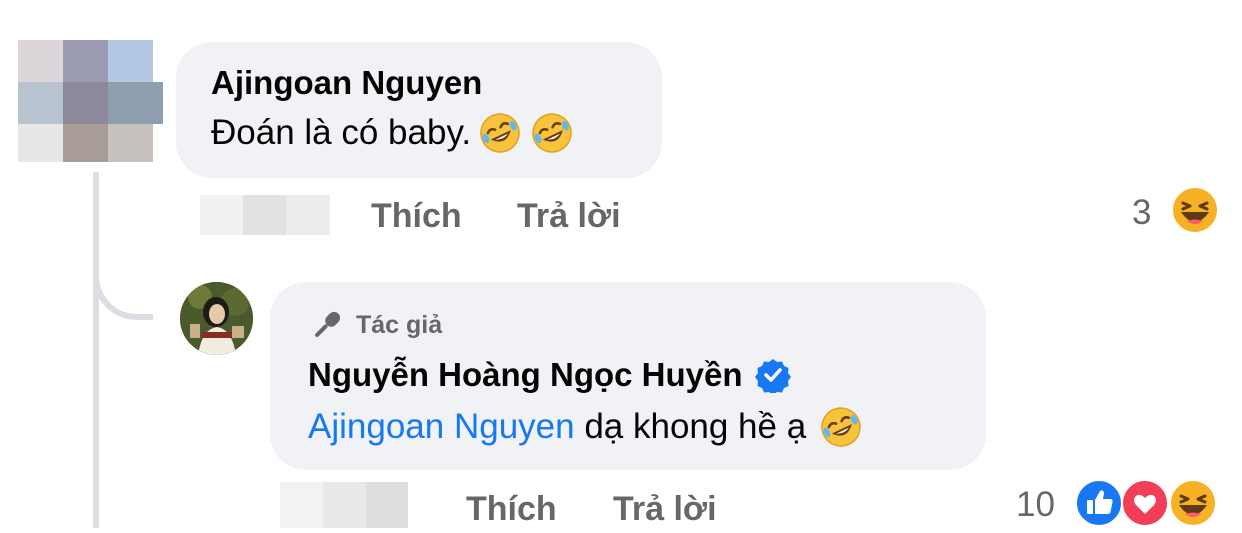 This screenshot has height=533, width=1242. What do you see at coordinates (1099, 503) in the screenshot?
I see `like-icon` at bounding box center [1099, 503].